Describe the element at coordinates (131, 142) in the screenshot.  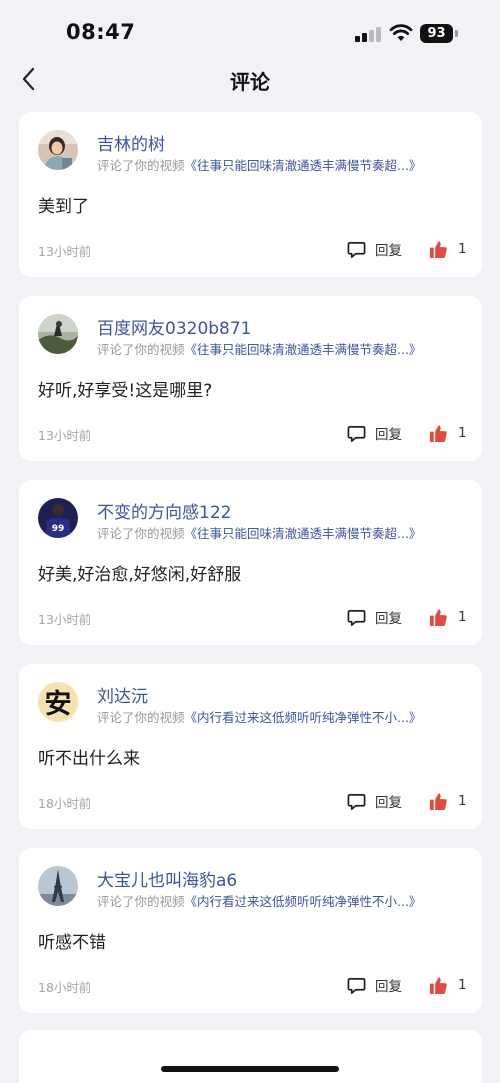
I see `user-name: 吉林的树` at that location.